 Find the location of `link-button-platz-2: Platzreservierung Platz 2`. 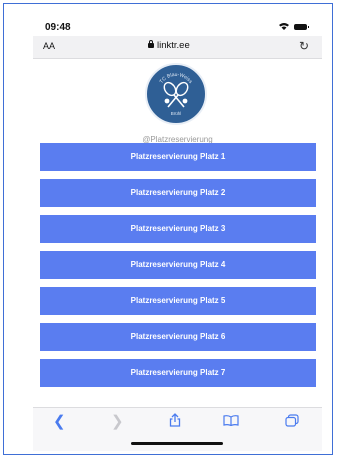

link-button-platz-2: Platzreservierung Platz 2 is located at coordinates (178, 193).